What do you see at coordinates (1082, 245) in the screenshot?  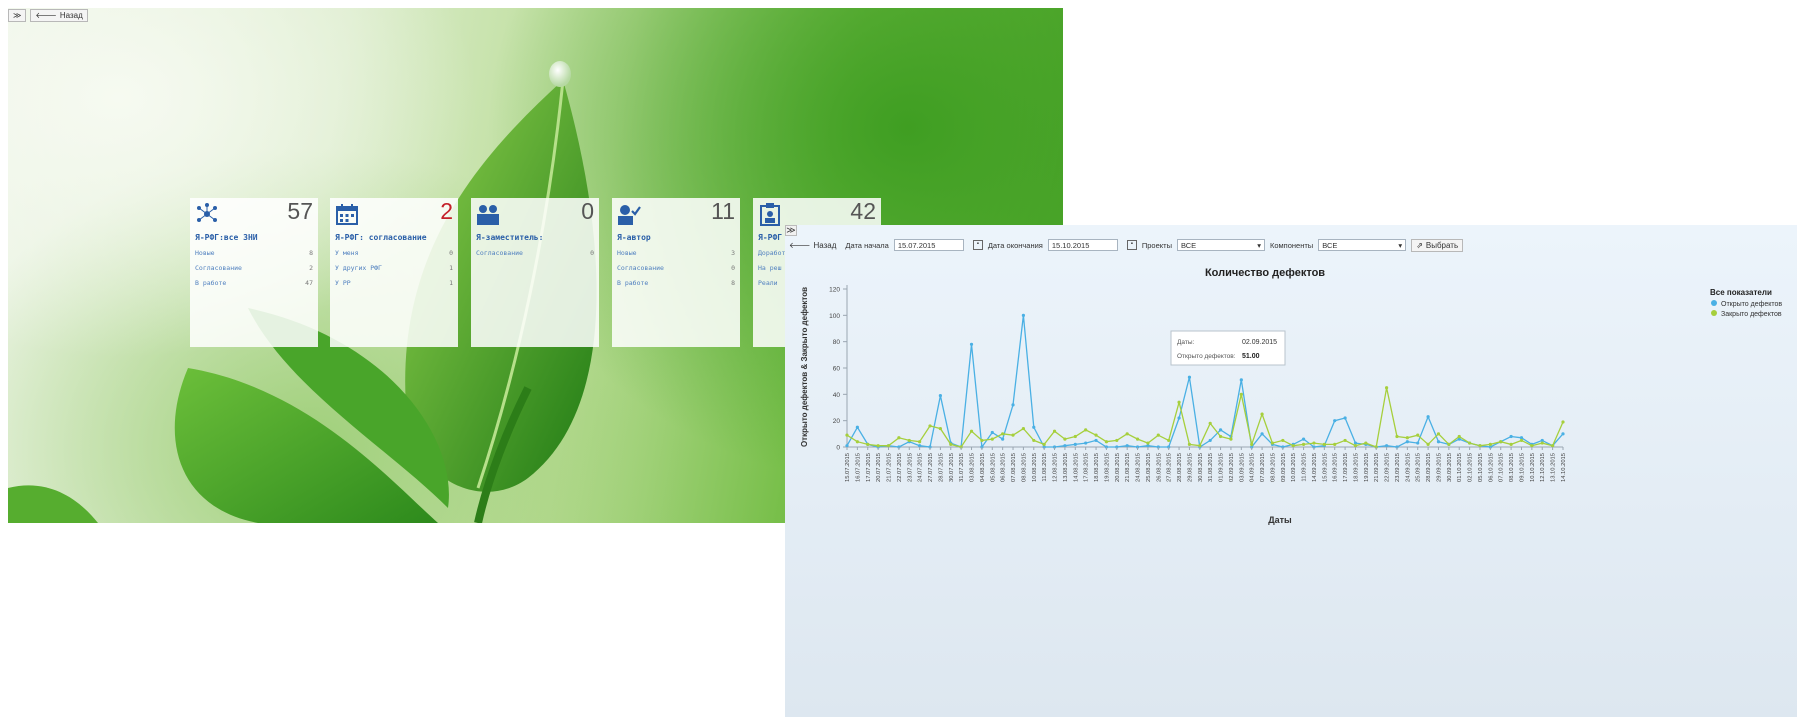 I see `end-date-field: 15.10.2015` at bounding box center [1082, 245].